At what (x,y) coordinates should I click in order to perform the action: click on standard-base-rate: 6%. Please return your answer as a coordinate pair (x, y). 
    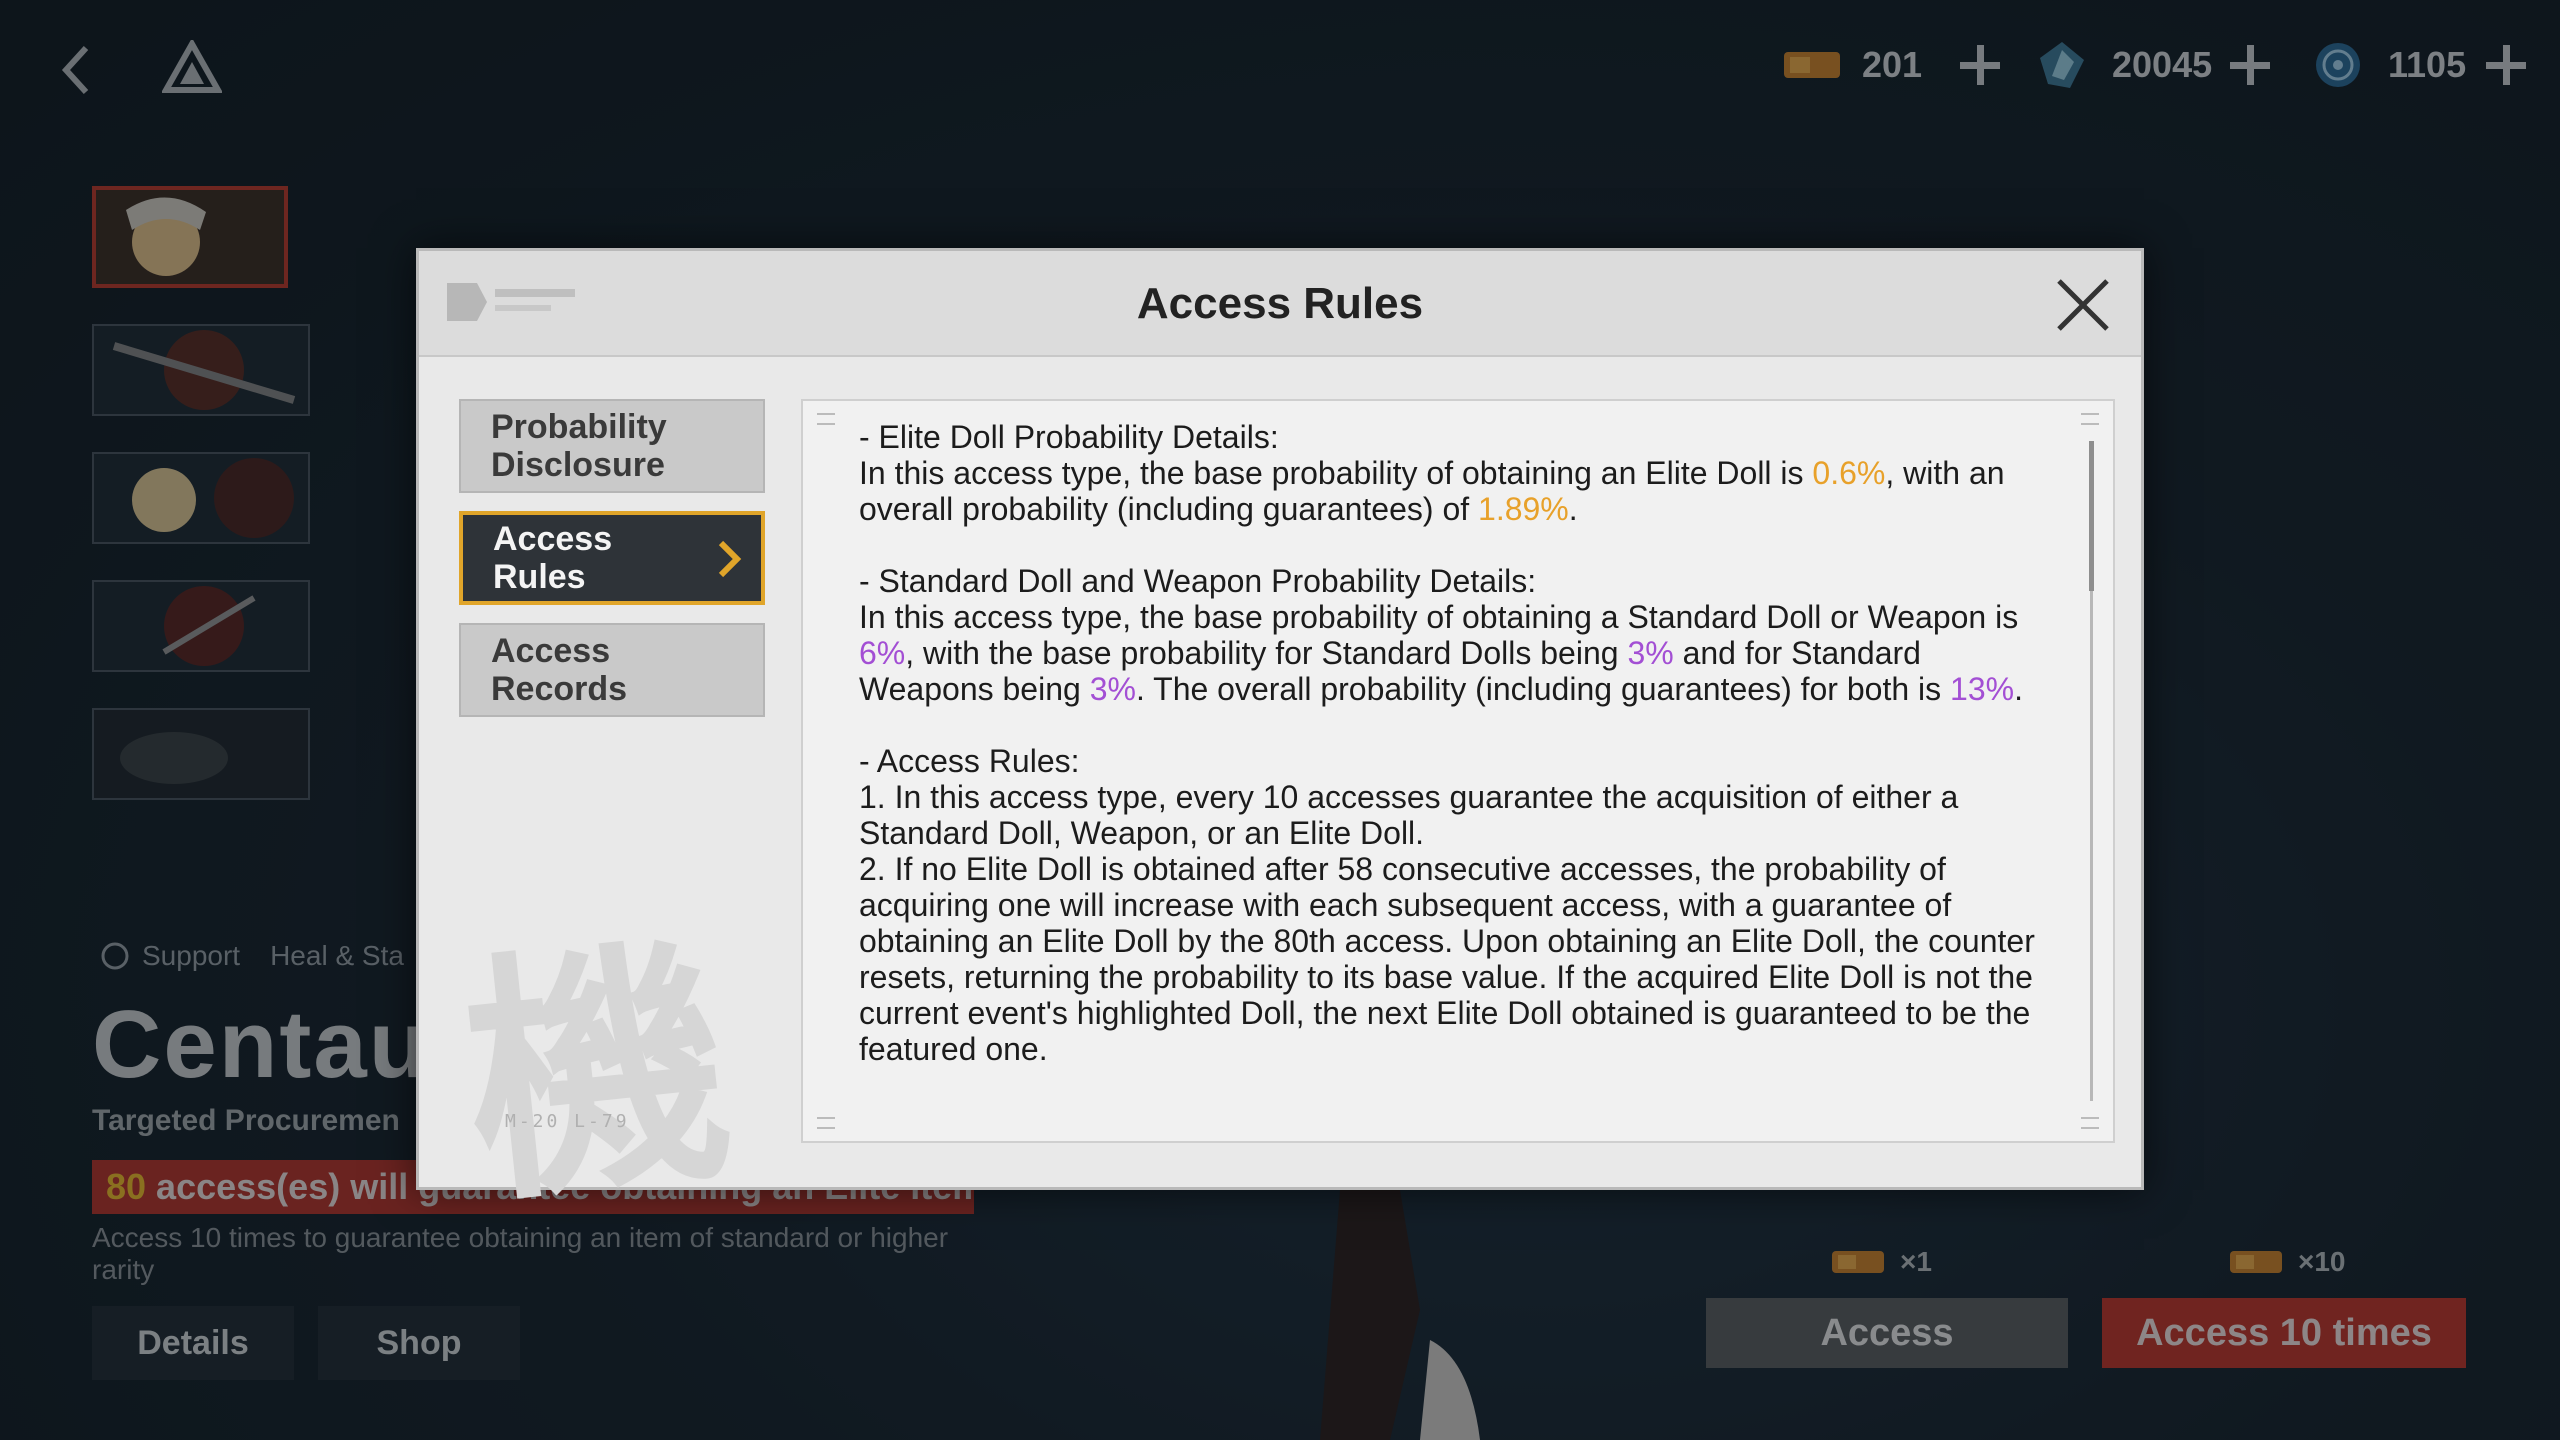
    Looking at the image, I should click on (882, 653).